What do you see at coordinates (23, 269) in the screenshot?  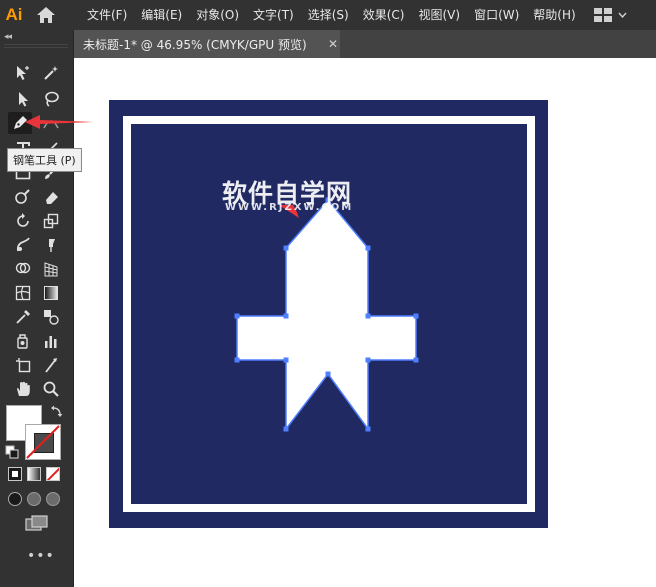 I see `shape-builder-icon` at bounding box center [23, 269].